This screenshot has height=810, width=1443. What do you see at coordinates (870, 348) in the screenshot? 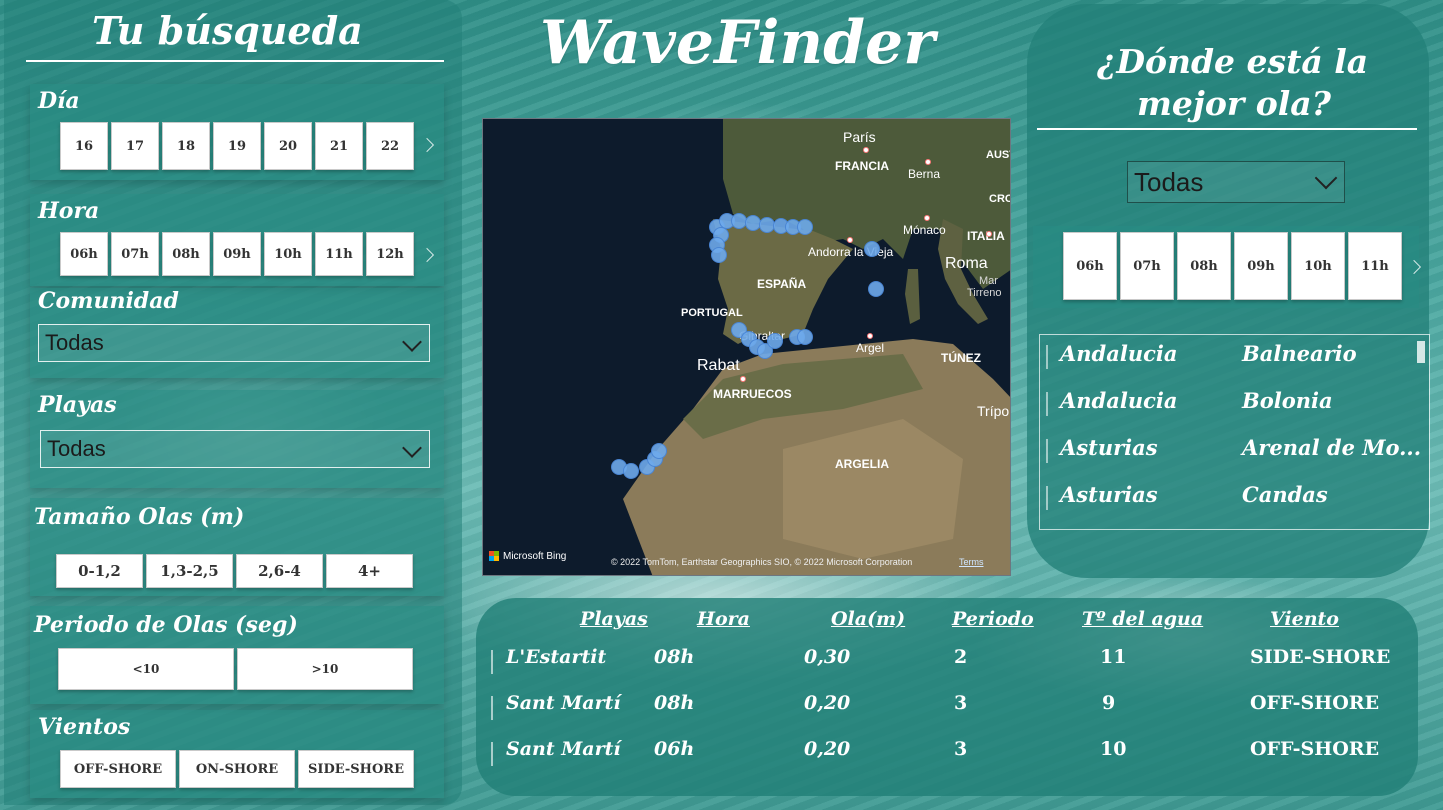
I see `map-label-argel: Argel` at bounding box center [870, 348].